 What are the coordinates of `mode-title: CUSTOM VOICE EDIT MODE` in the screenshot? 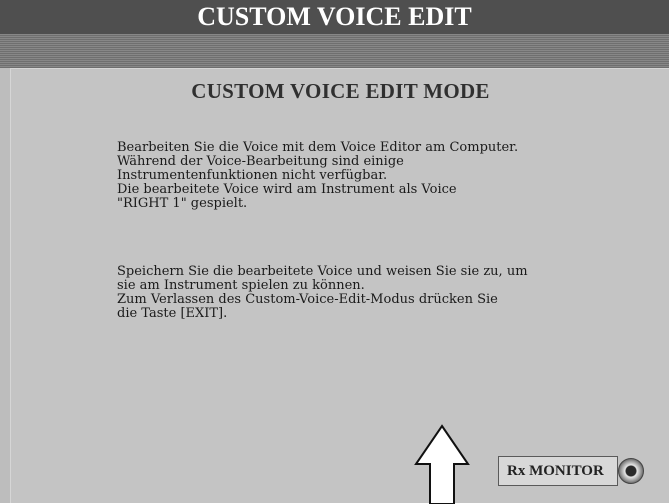 It's located at (340, 91).